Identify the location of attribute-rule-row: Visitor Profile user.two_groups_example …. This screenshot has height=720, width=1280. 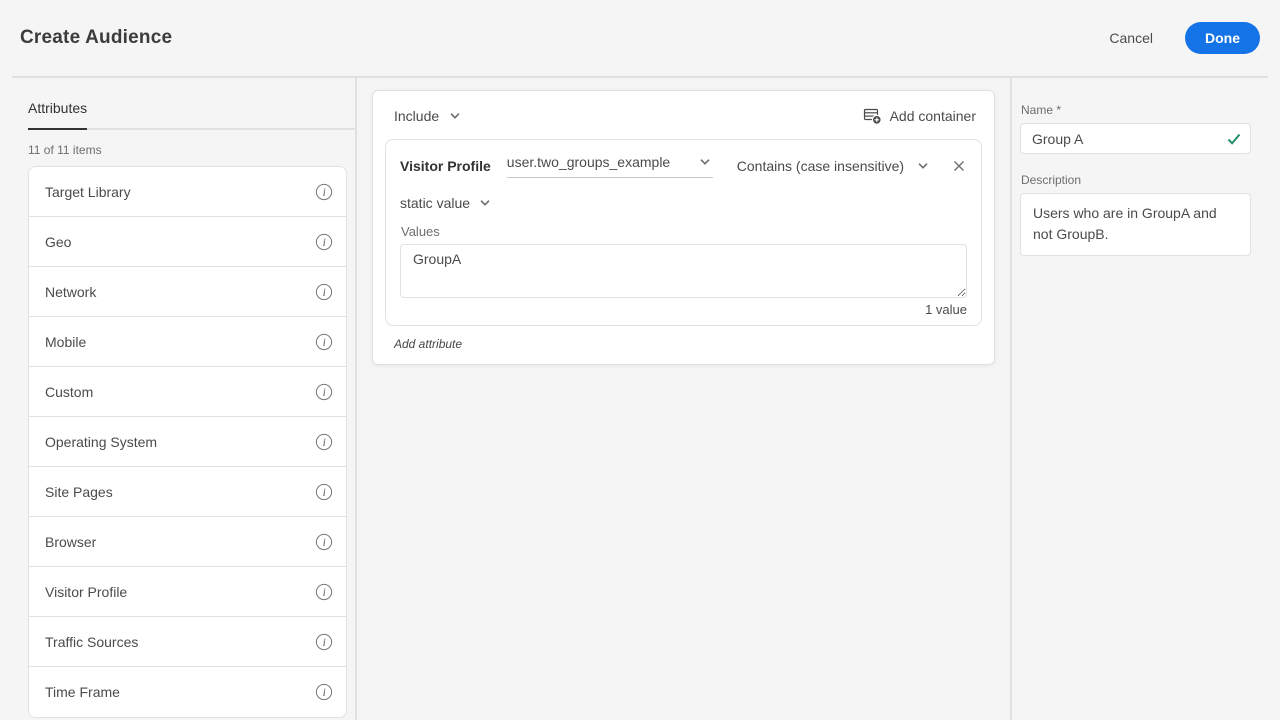
(683, 166).